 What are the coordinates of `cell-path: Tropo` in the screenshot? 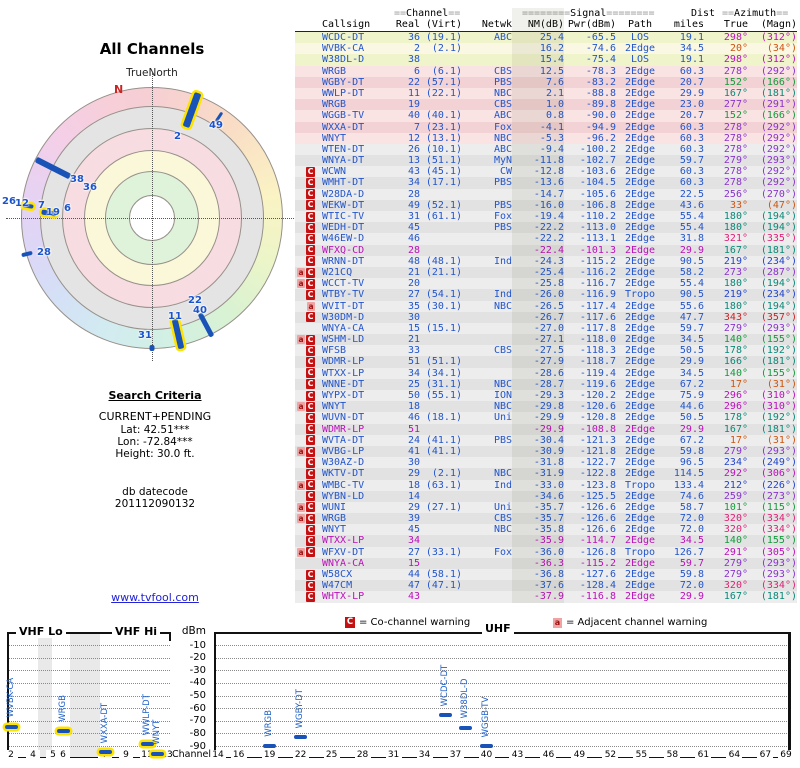 It's located at (640, 295).